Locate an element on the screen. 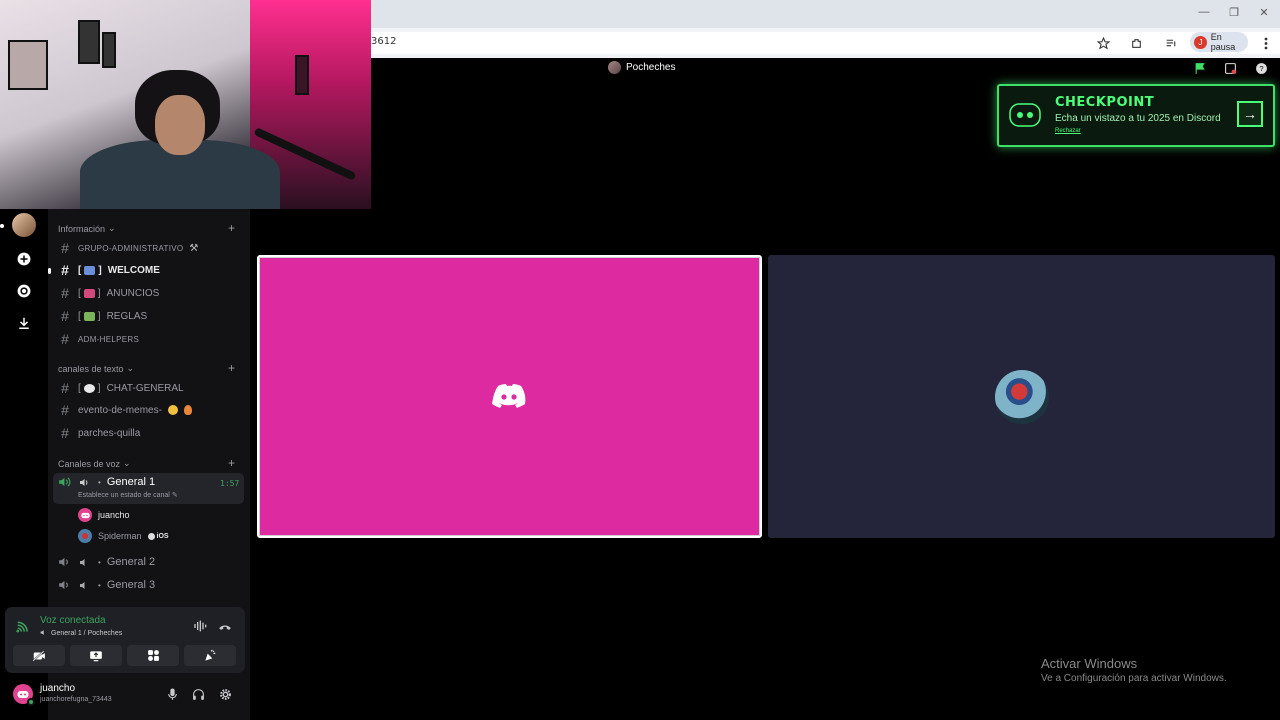 The width and height of the screenshot is (1280, 720). voice-connected-subtitle: General 1 / Pocheches is located at coordinates (81, 633).